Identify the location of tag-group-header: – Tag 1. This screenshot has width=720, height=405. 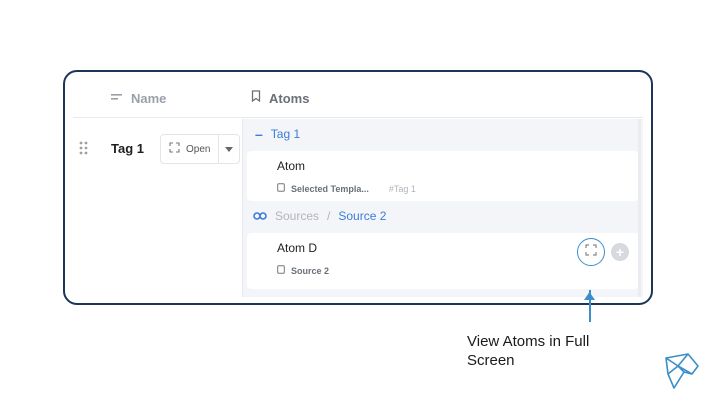
(443, 134).